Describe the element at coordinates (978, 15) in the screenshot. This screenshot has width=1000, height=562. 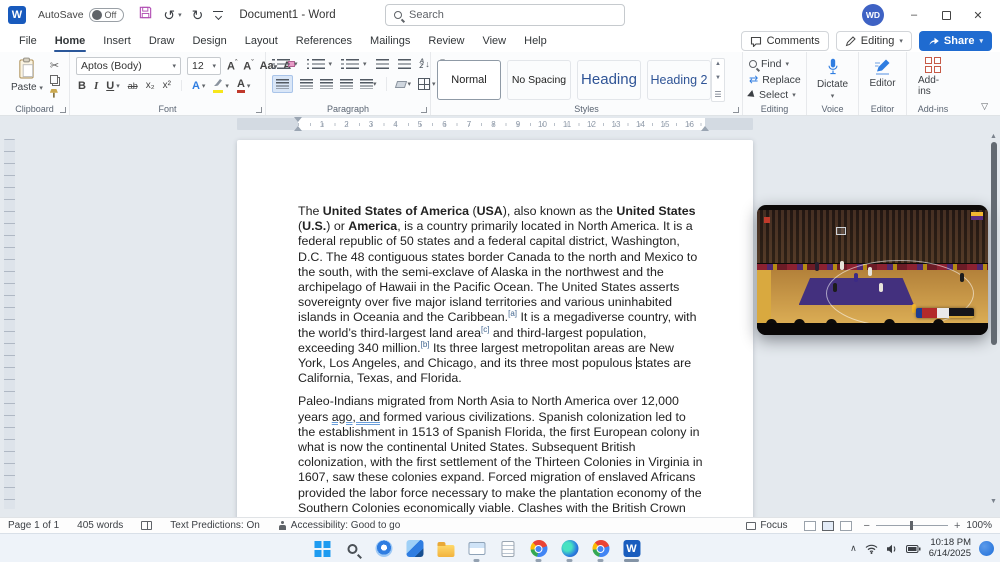
I see `close-button: ✕` at that location.